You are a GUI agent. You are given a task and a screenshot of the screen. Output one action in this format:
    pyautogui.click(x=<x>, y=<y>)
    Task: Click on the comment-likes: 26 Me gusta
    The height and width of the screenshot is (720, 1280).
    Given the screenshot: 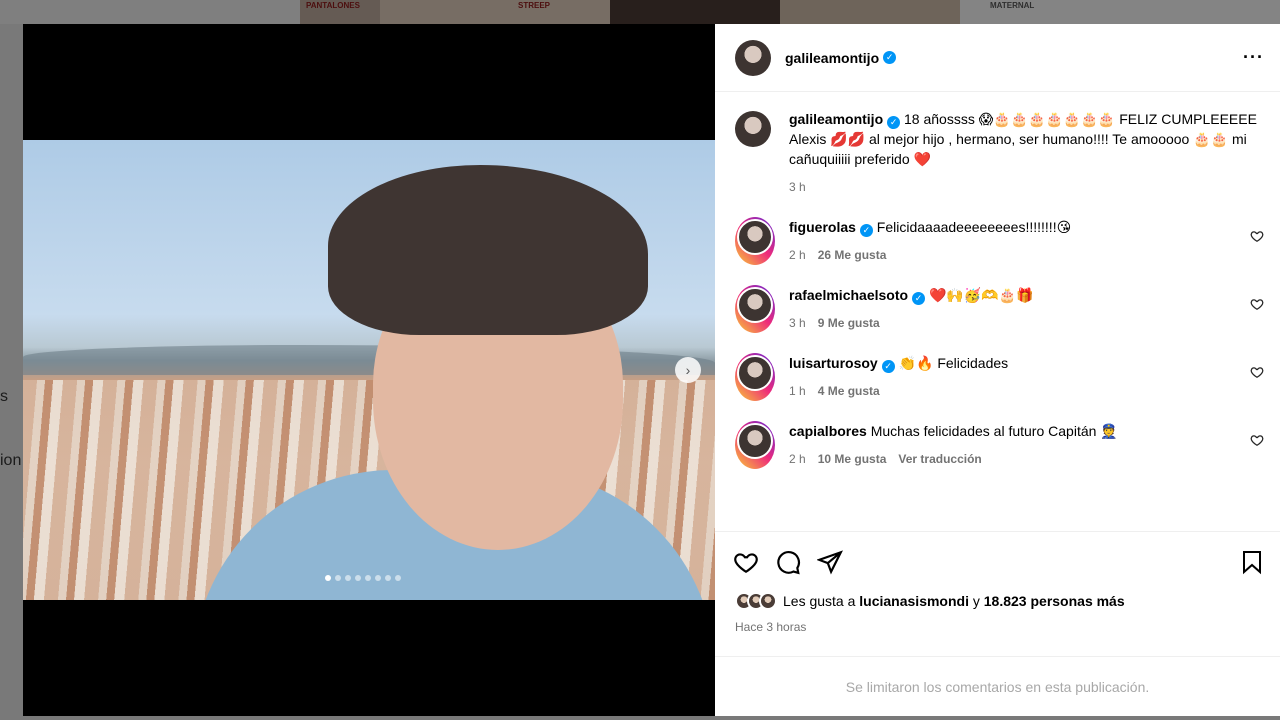 What is the action you would take?
    pyautogui.click(x=852, y=255)
    